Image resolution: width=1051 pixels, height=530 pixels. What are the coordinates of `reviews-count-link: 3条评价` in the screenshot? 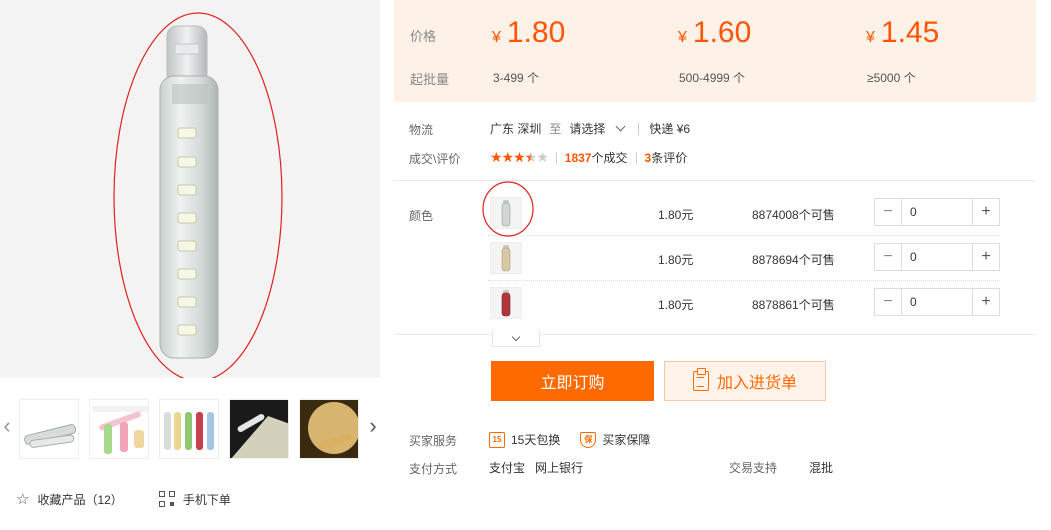 It's located at (666, 157).